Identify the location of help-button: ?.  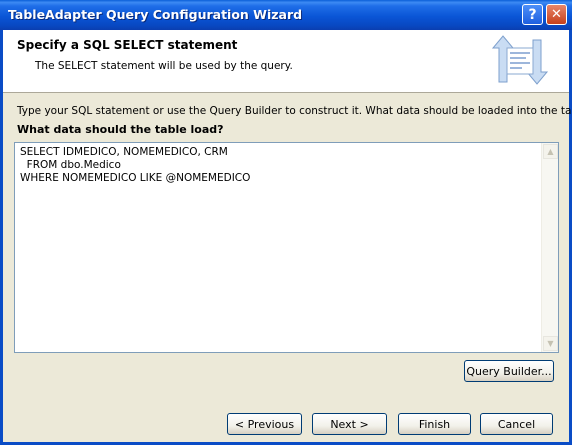
(532, 14).